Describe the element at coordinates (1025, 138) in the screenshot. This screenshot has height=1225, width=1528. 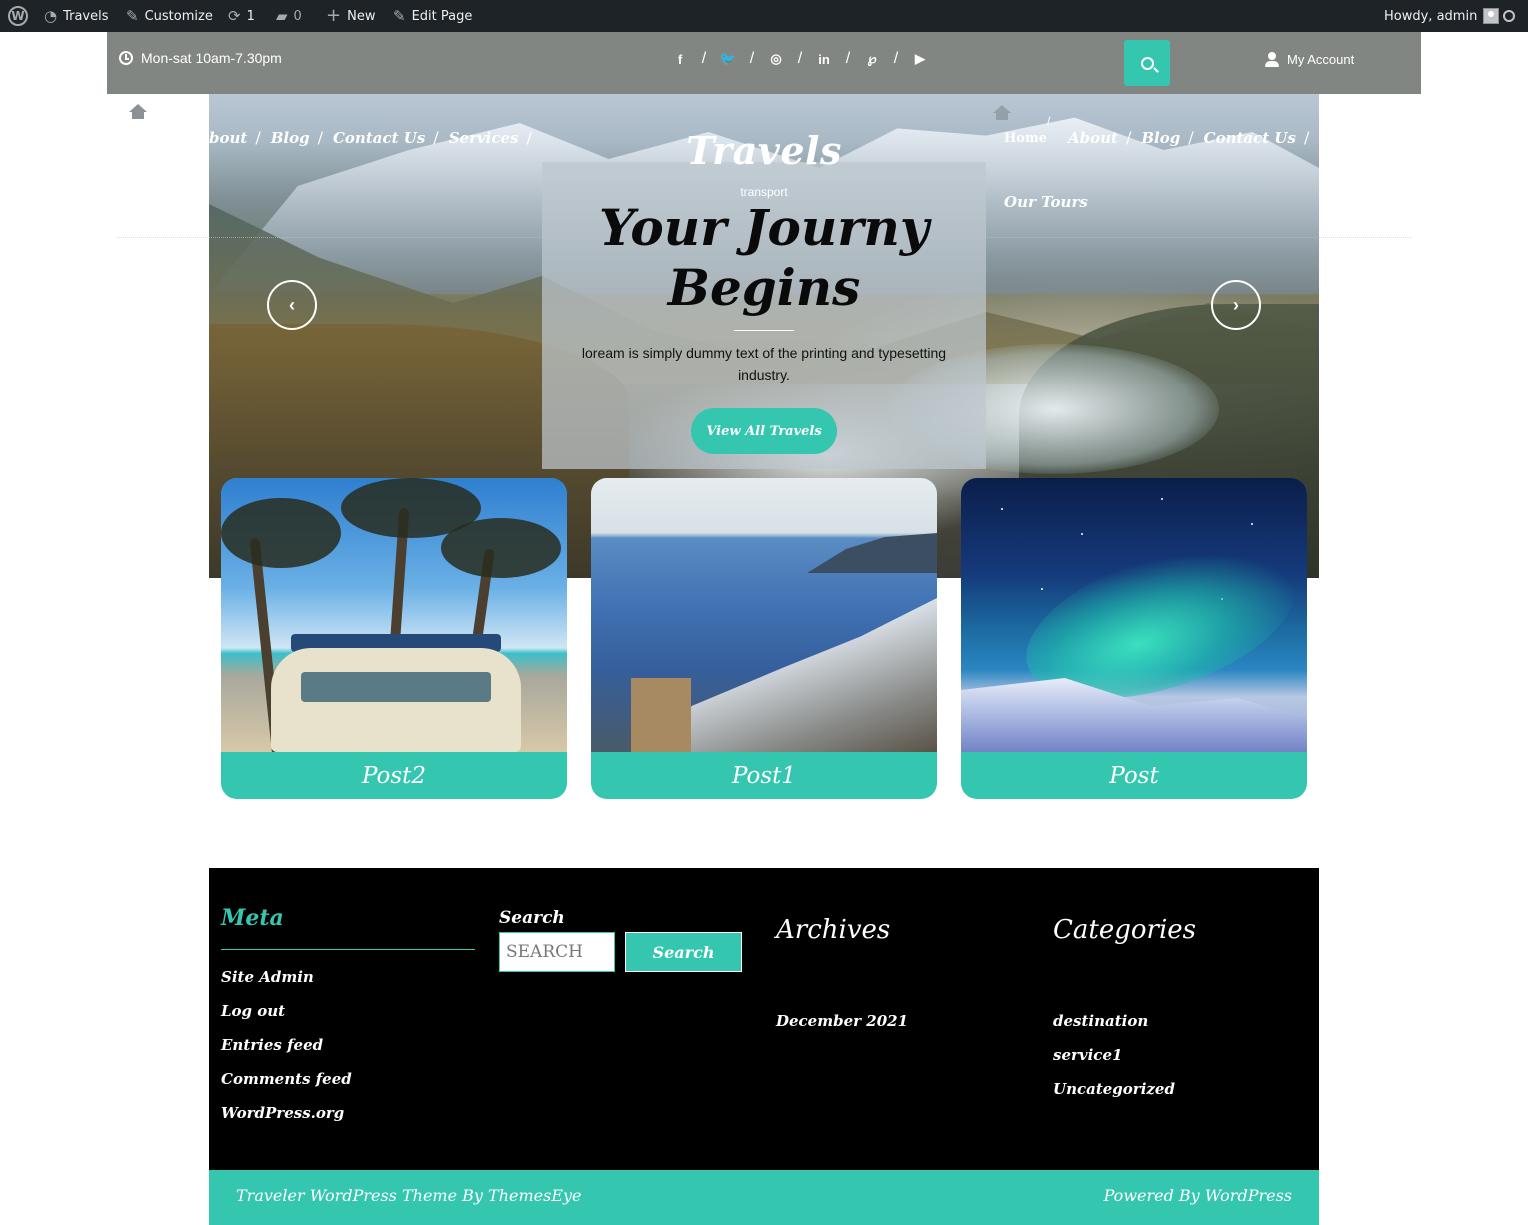
I see `nav-home: Home` at that location.